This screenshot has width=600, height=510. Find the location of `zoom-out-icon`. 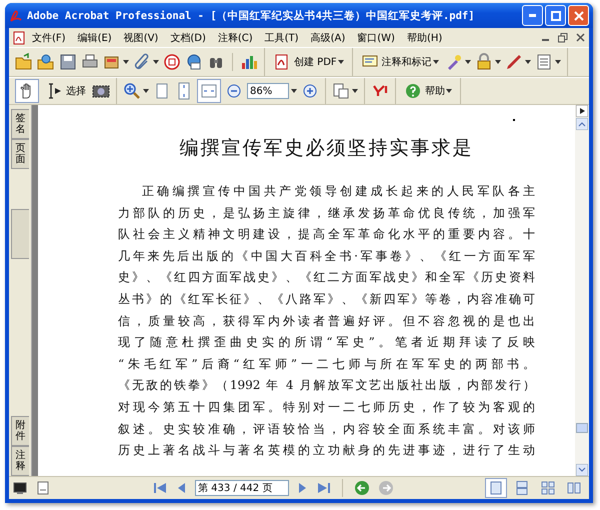

zoom-out-icon is located at coordinates (234, 91).